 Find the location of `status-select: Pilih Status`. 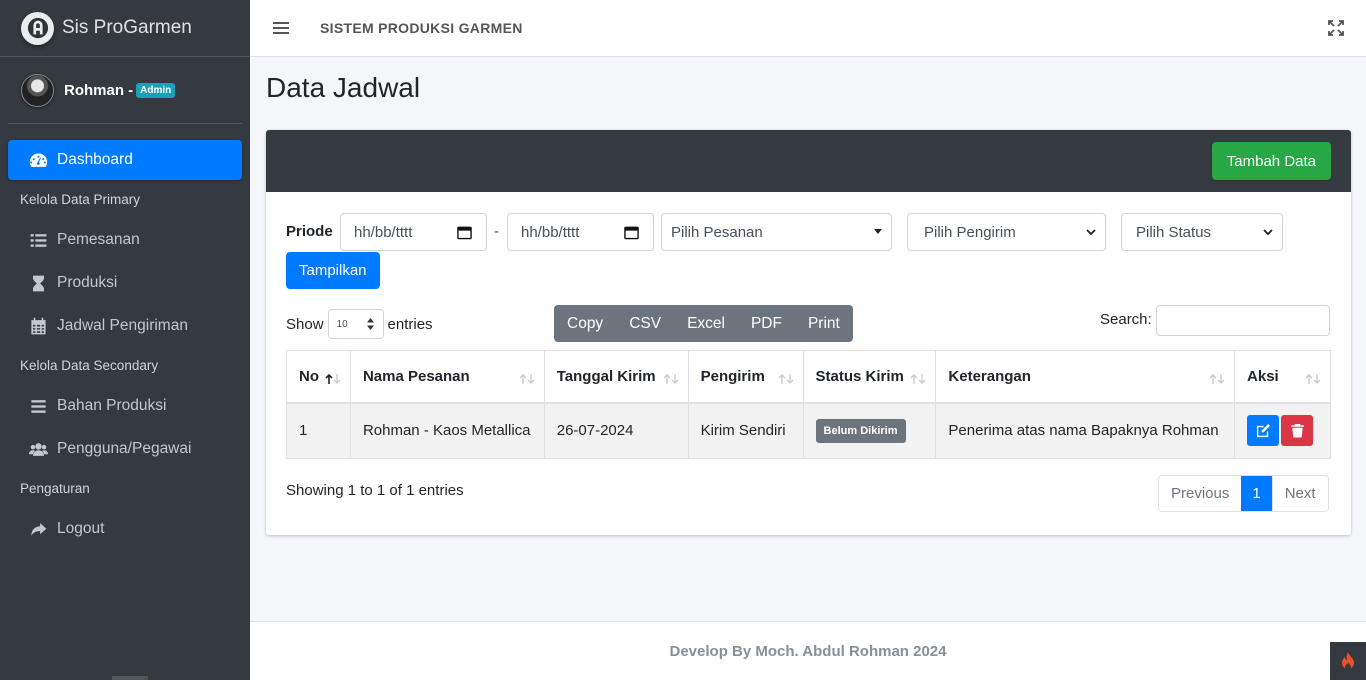

status-select: Pilih Status is located at coordinates (1202, 232).